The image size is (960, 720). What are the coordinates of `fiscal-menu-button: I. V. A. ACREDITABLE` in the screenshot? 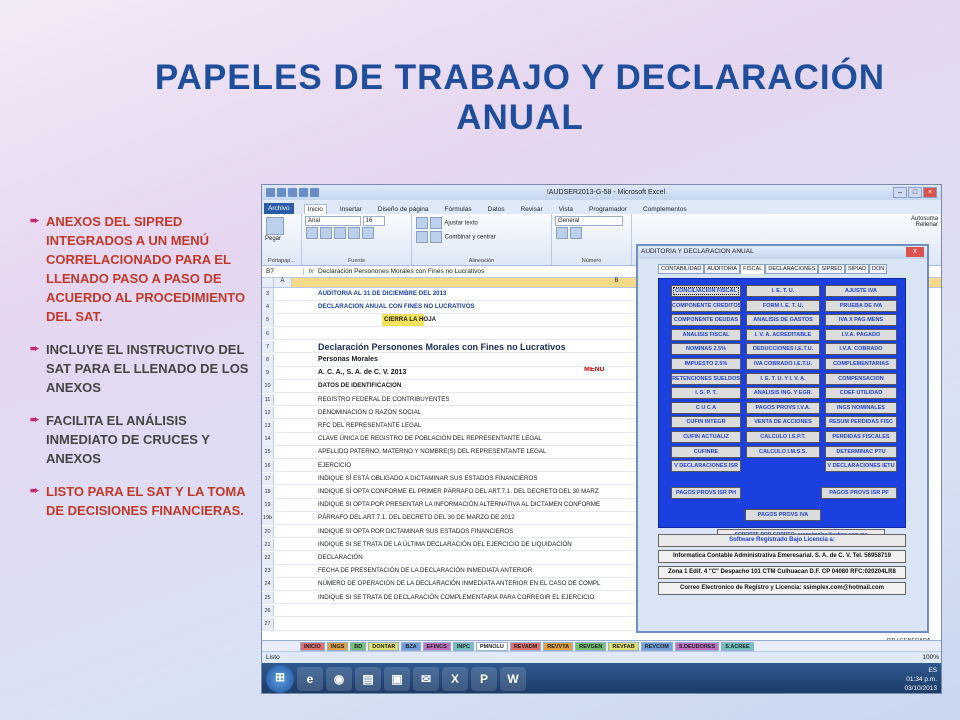 It's located at (783, 334).